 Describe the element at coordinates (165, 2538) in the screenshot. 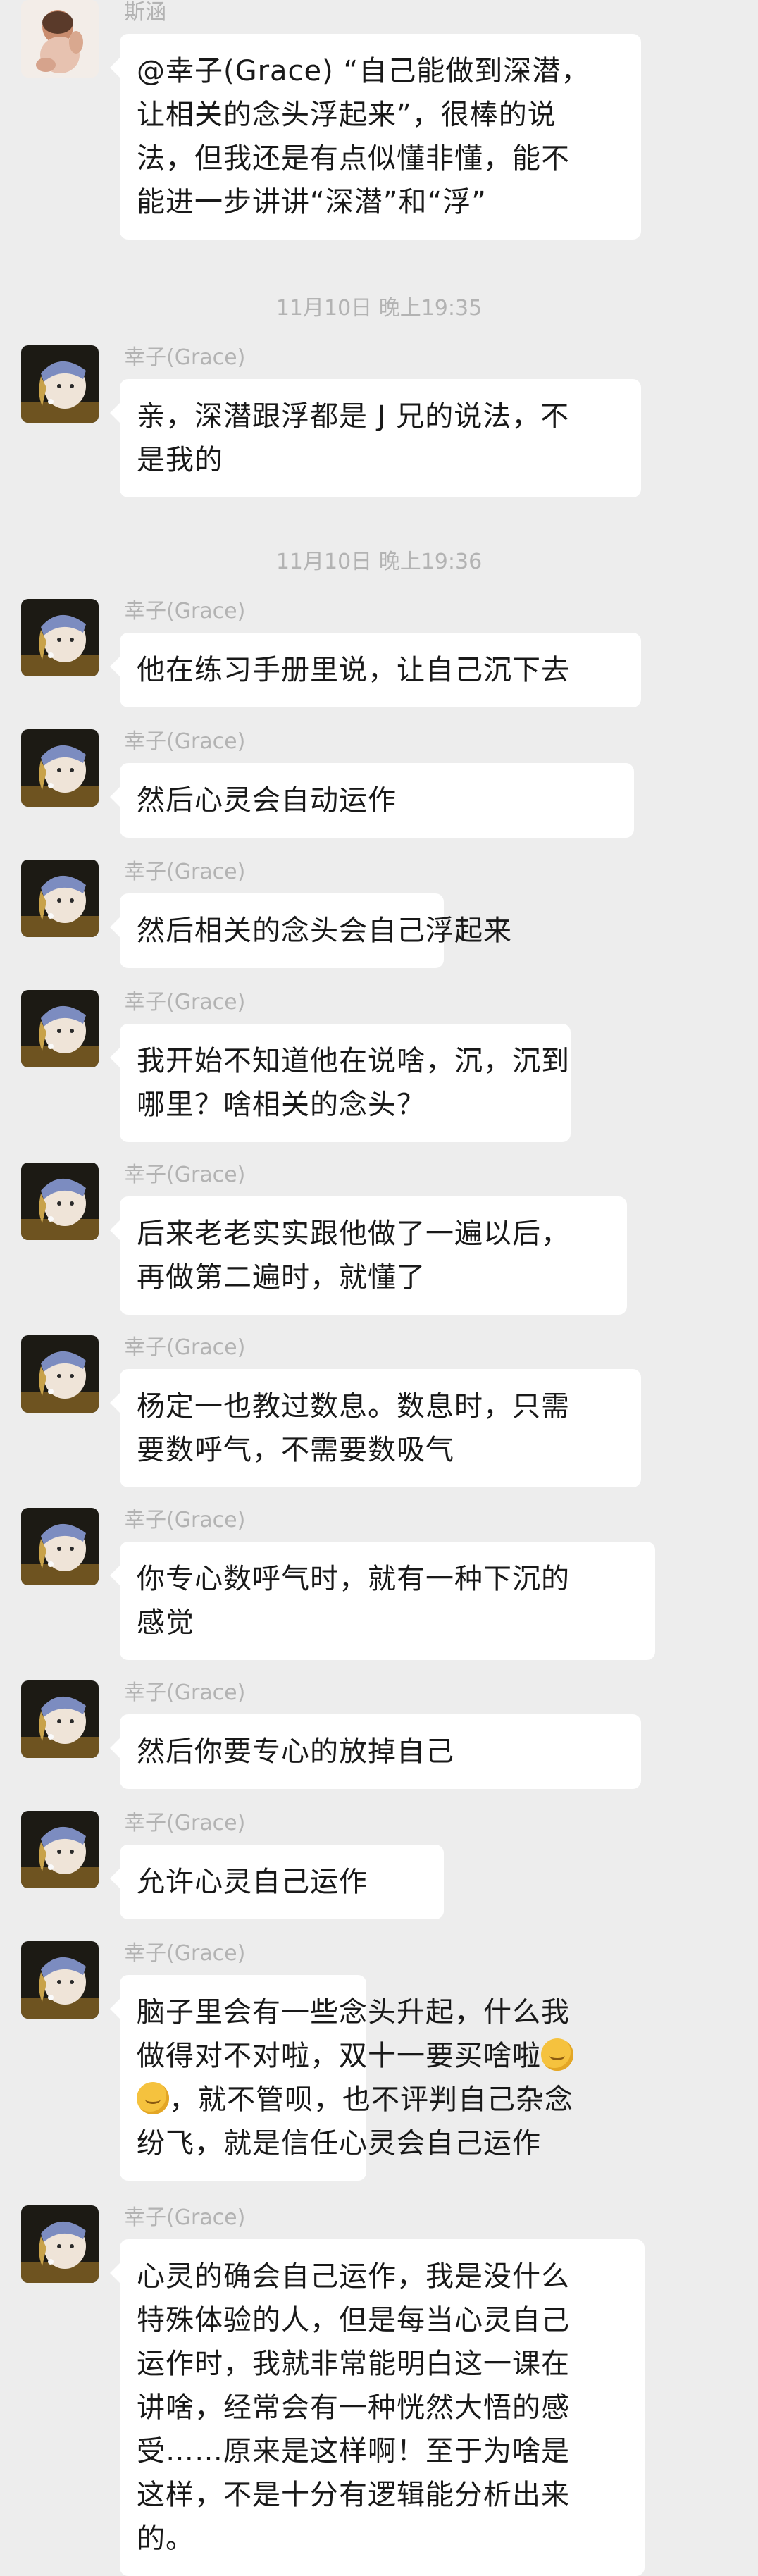

I see `message-text-line: 的。` at that location.